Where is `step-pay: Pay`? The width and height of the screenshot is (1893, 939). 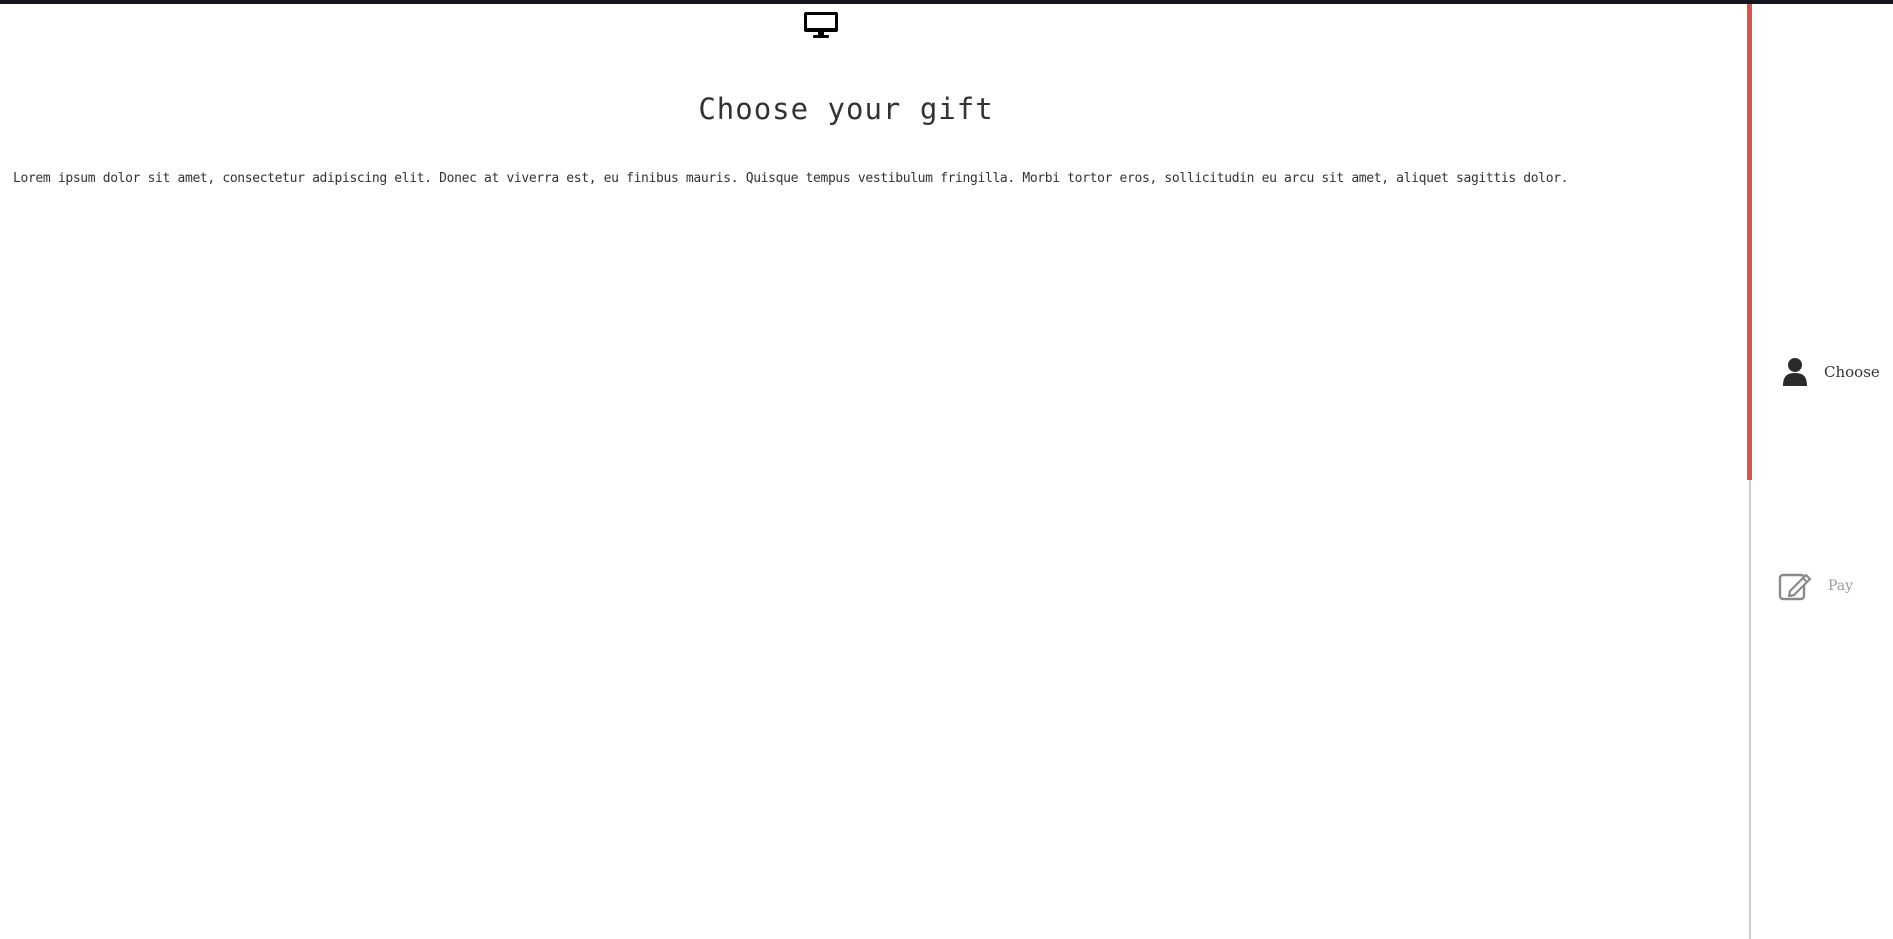 step-pay: Pay is located at coordinates (1835, 586).